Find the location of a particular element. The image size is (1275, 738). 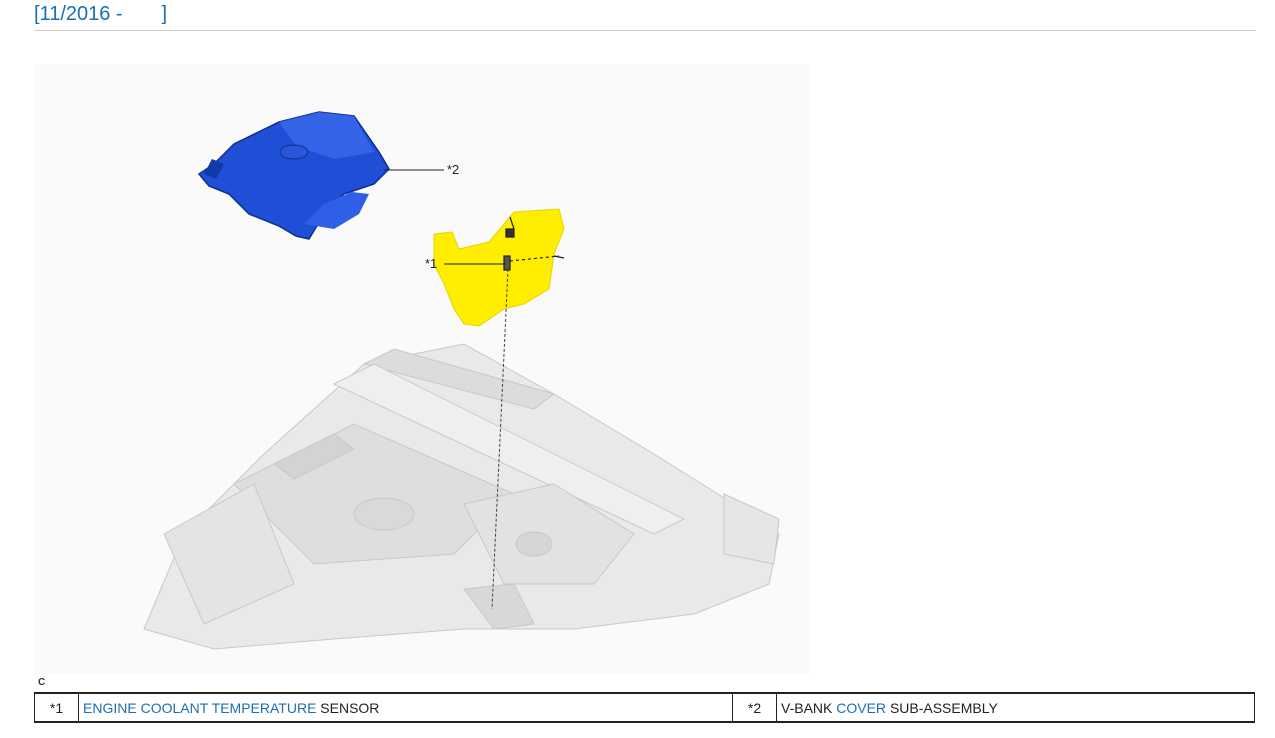

sub-assembly-text: SUB-ASSEMBLY is located at coordinates (943, 707).